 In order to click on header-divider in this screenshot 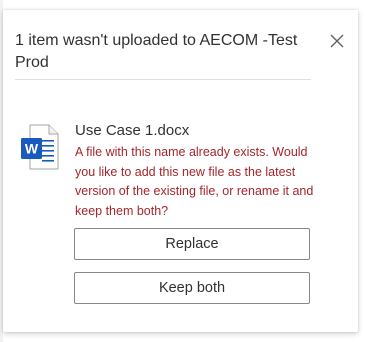, I will do `click(163, 79)`.